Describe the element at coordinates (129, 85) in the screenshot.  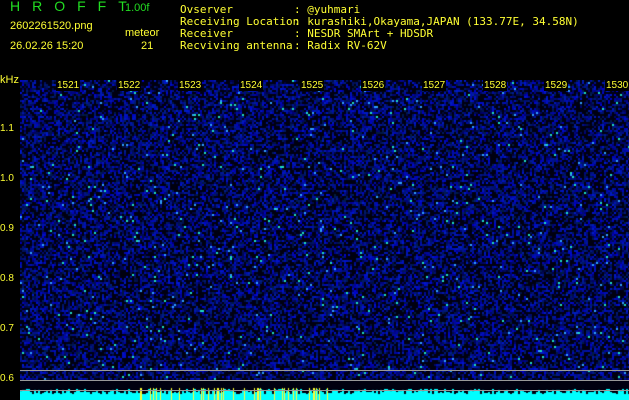
I see `freq-tick-label: 1522` at that location.